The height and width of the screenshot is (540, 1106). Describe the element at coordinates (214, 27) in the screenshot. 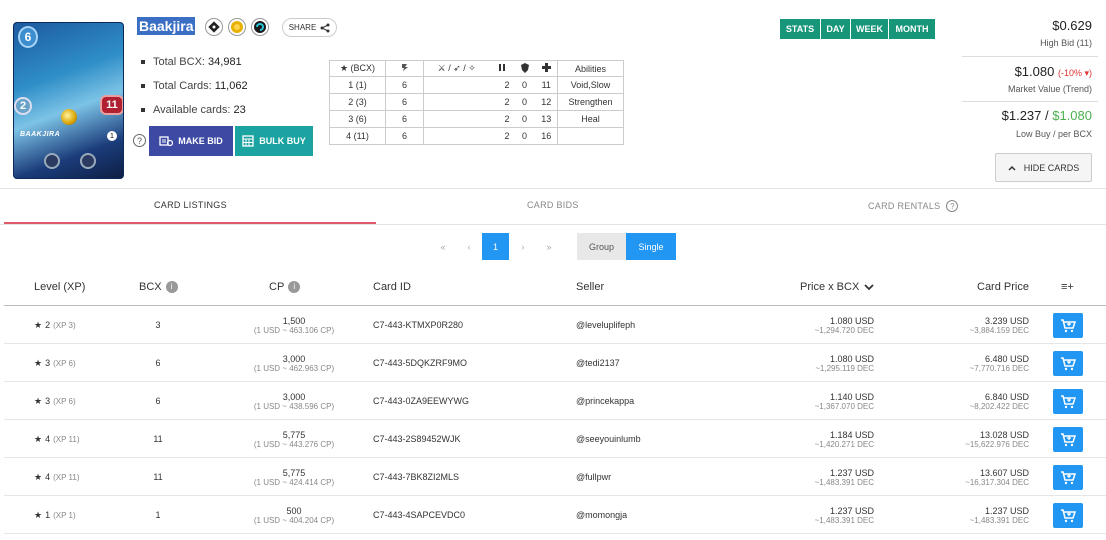

I see `edition-icon` at that location.